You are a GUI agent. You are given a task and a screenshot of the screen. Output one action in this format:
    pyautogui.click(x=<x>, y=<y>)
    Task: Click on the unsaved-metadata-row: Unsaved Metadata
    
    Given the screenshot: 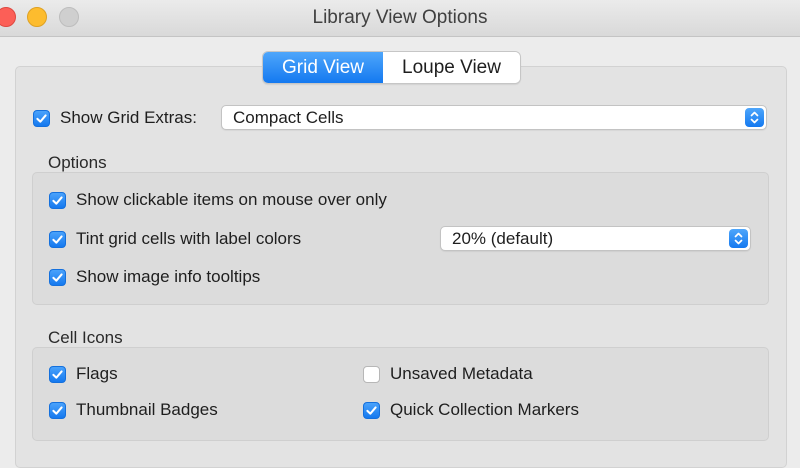 What is the action you would take?
    pyautogui.click(x=448, y=374)
    